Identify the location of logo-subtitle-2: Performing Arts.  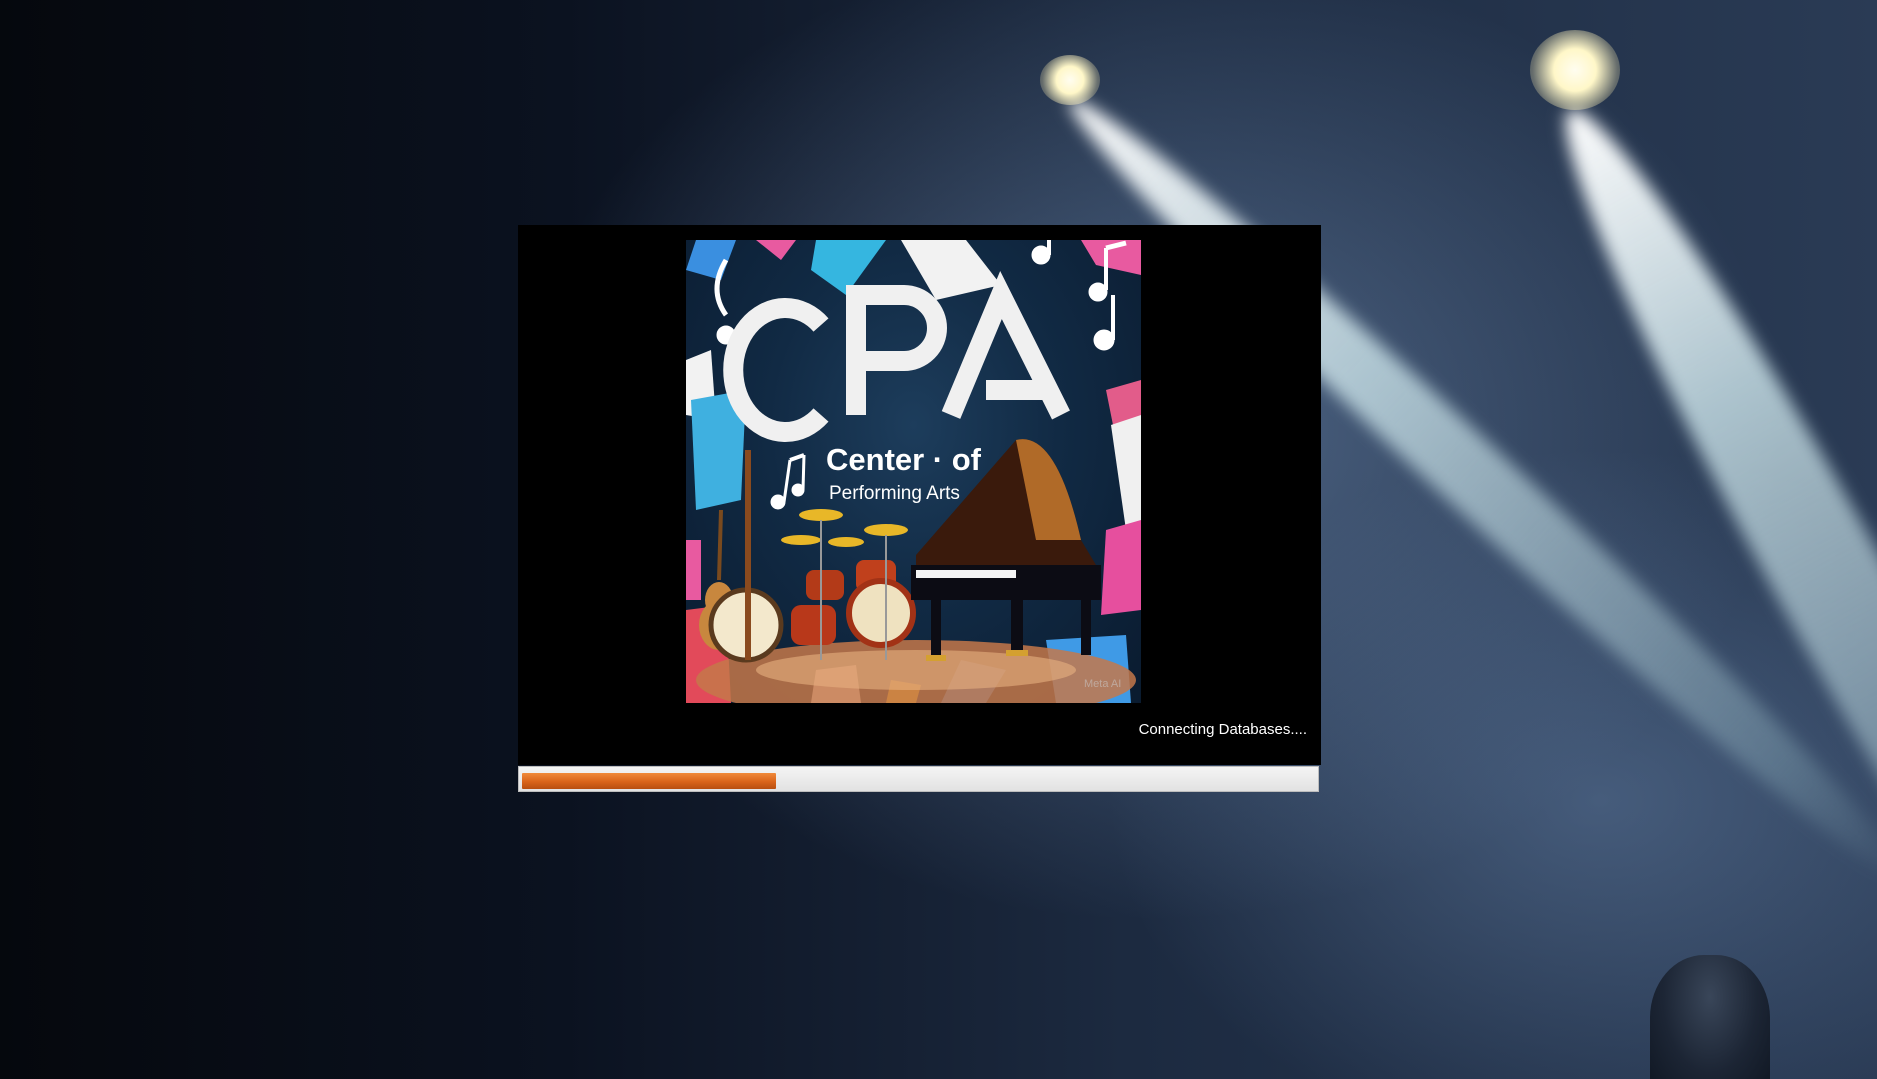
(894, 493).